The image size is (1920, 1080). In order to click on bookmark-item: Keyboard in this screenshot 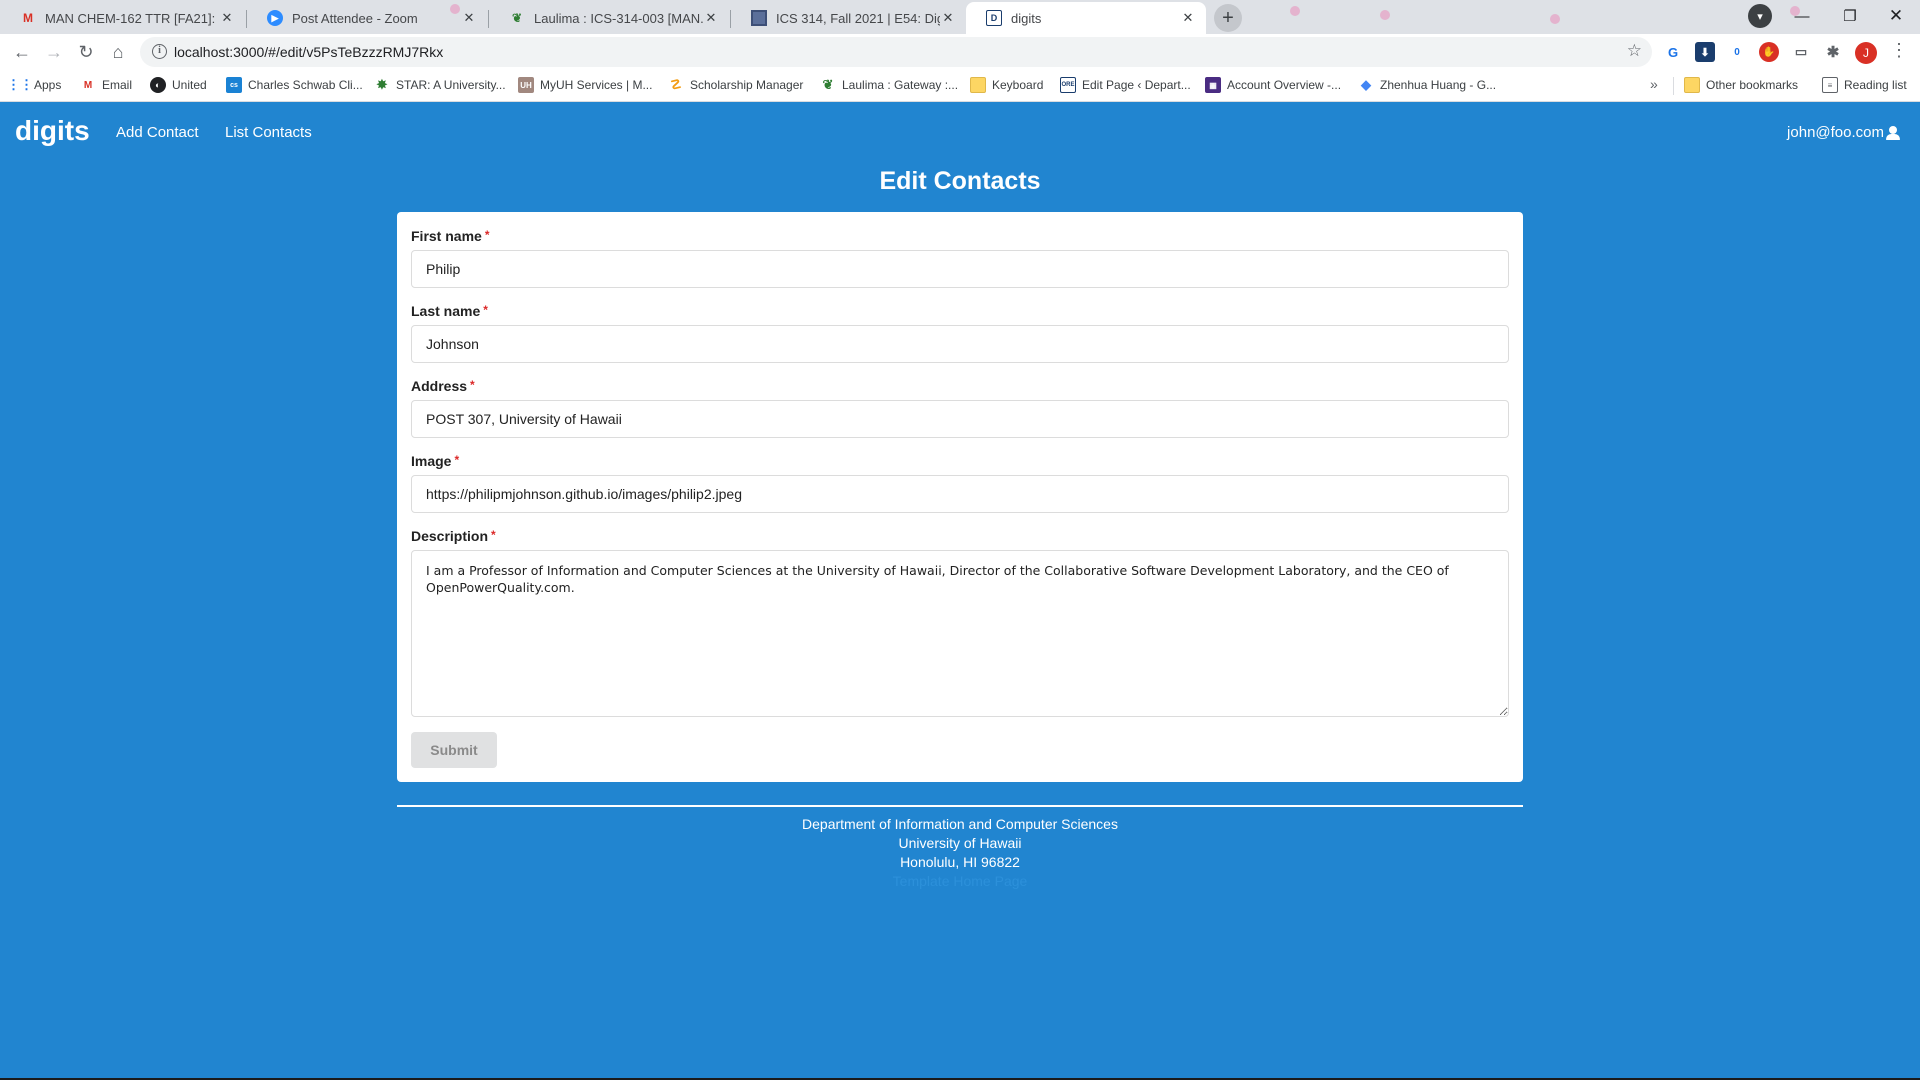, I will do `click(1006, 85)`.